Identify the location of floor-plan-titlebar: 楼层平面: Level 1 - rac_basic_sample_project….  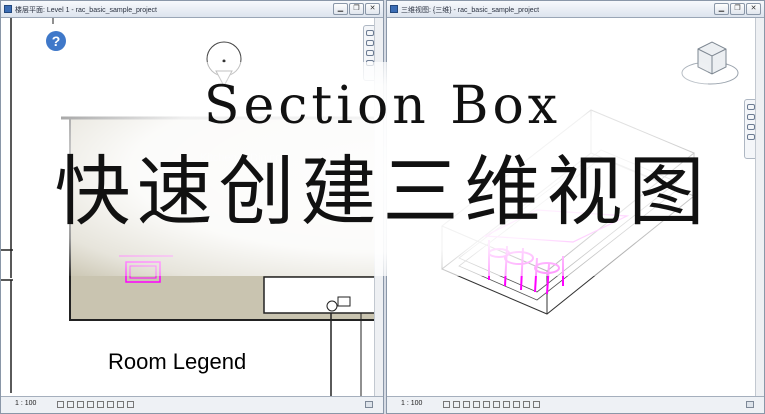
(192, 9).